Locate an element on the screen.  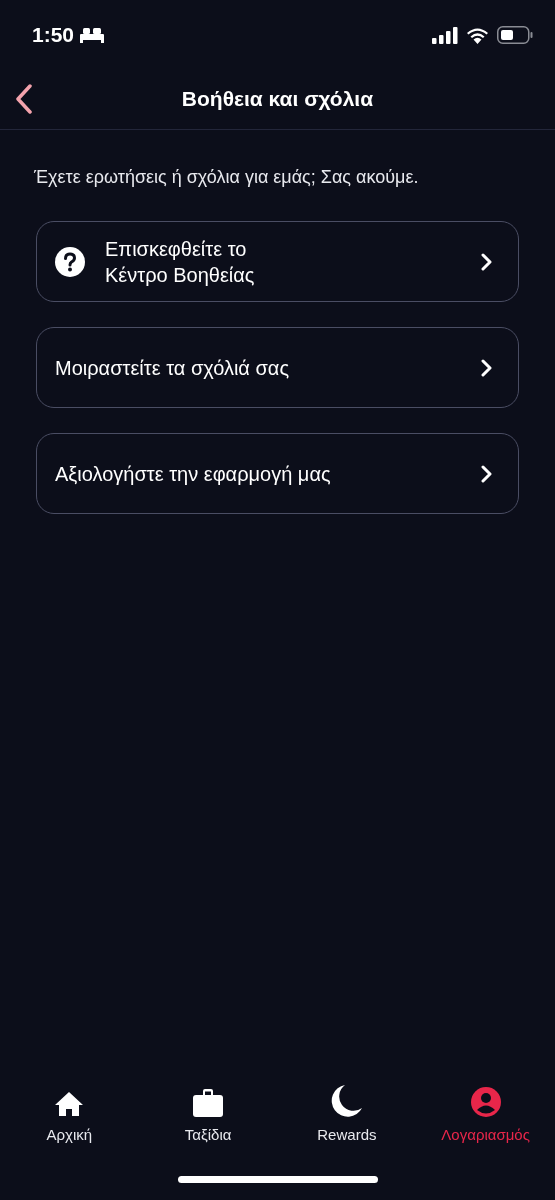
tab-item: Αρχική is located at coordinates (69, 1115).